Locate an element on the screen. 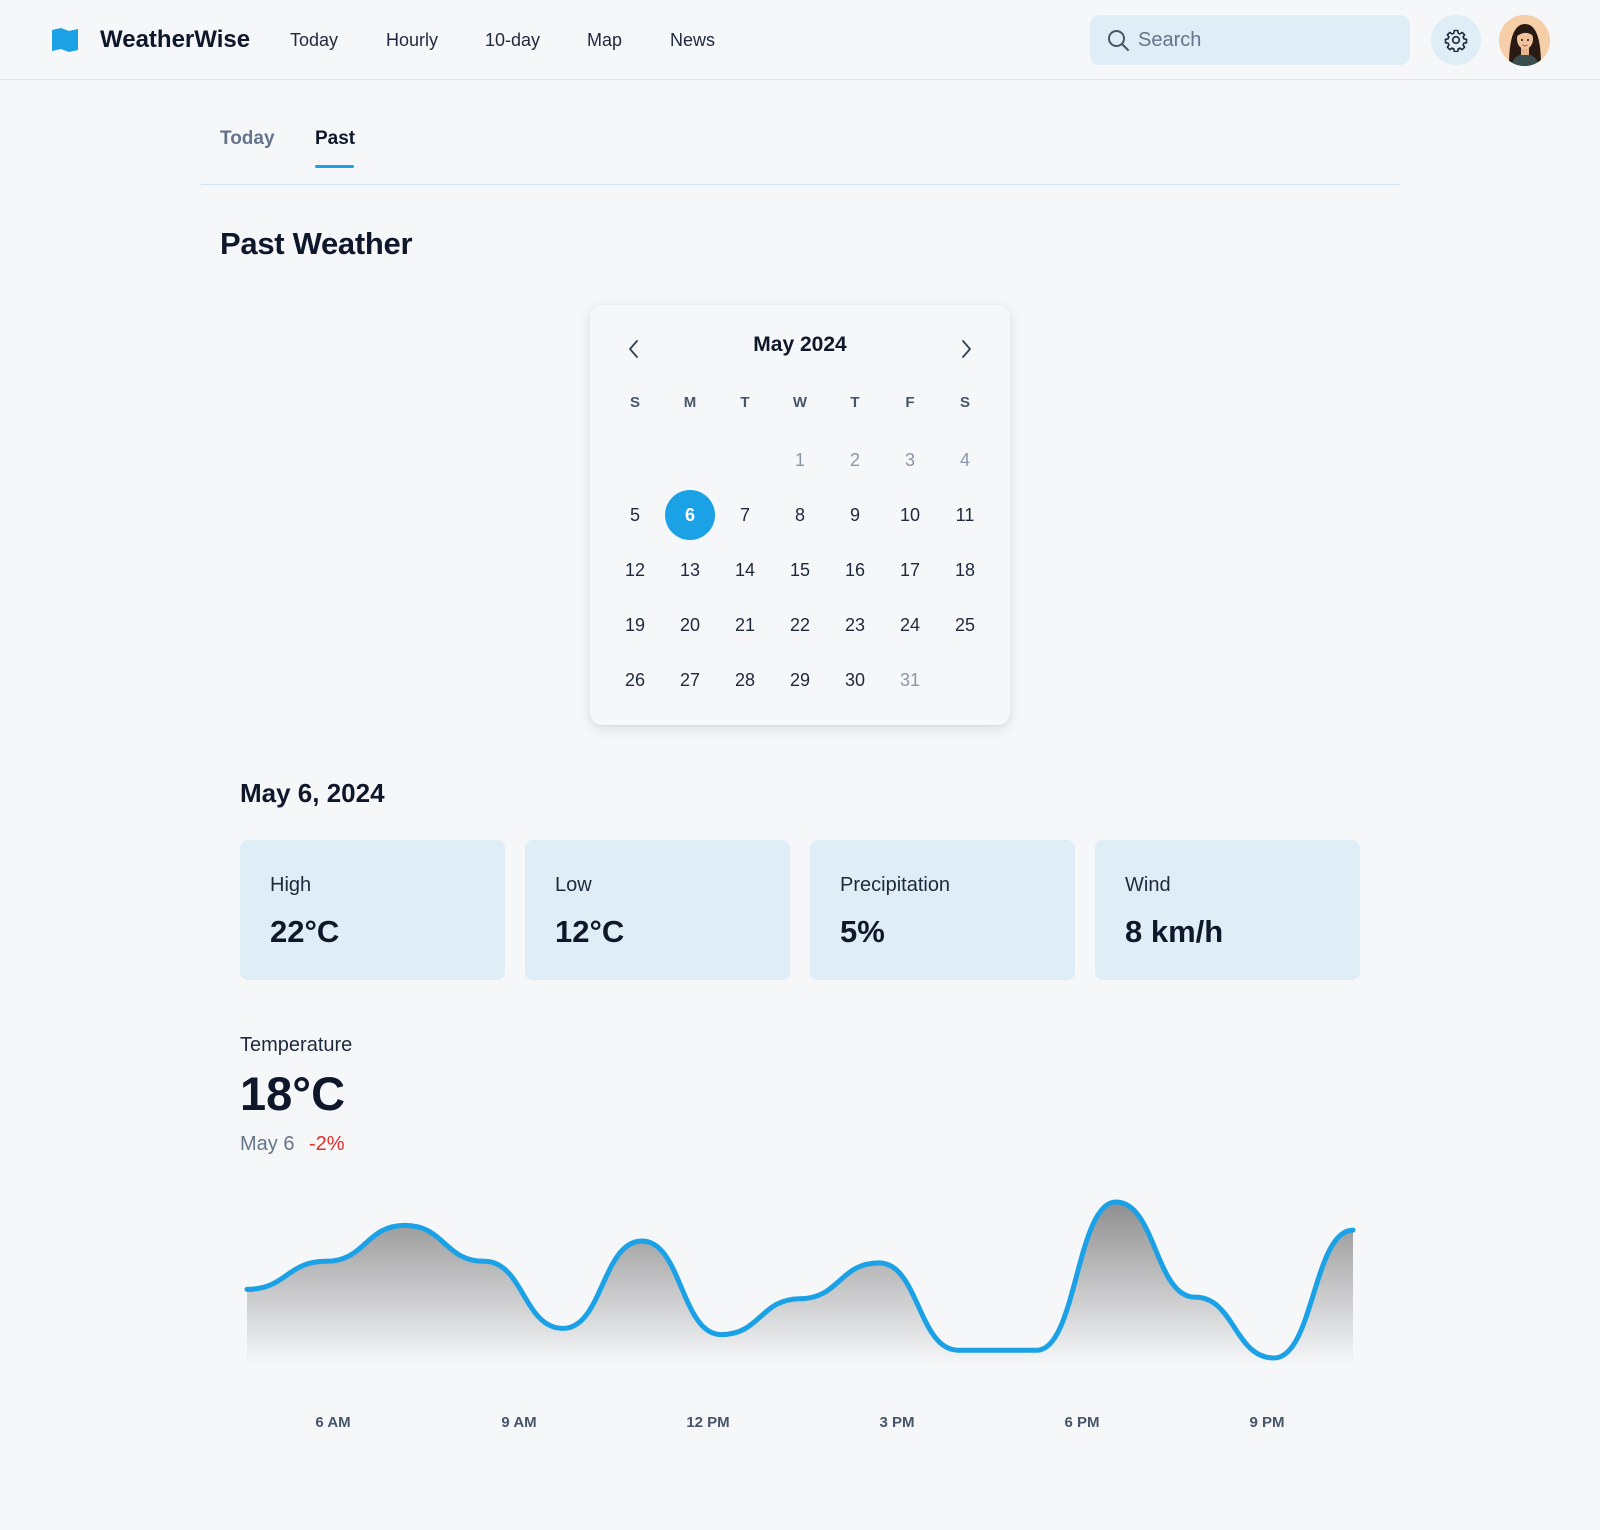 This screenshot has height=1530, width=1600. calendar-weekday-header: W is located at coordinates (800, 402).